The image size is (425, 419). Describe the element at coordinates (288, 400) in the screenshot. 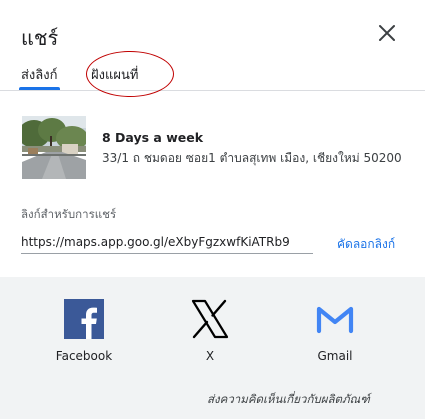

I see `send-feedback-link: ส่งความคิดเห็นเกี่ยวกับผลิตภัณฑ์` at that location.